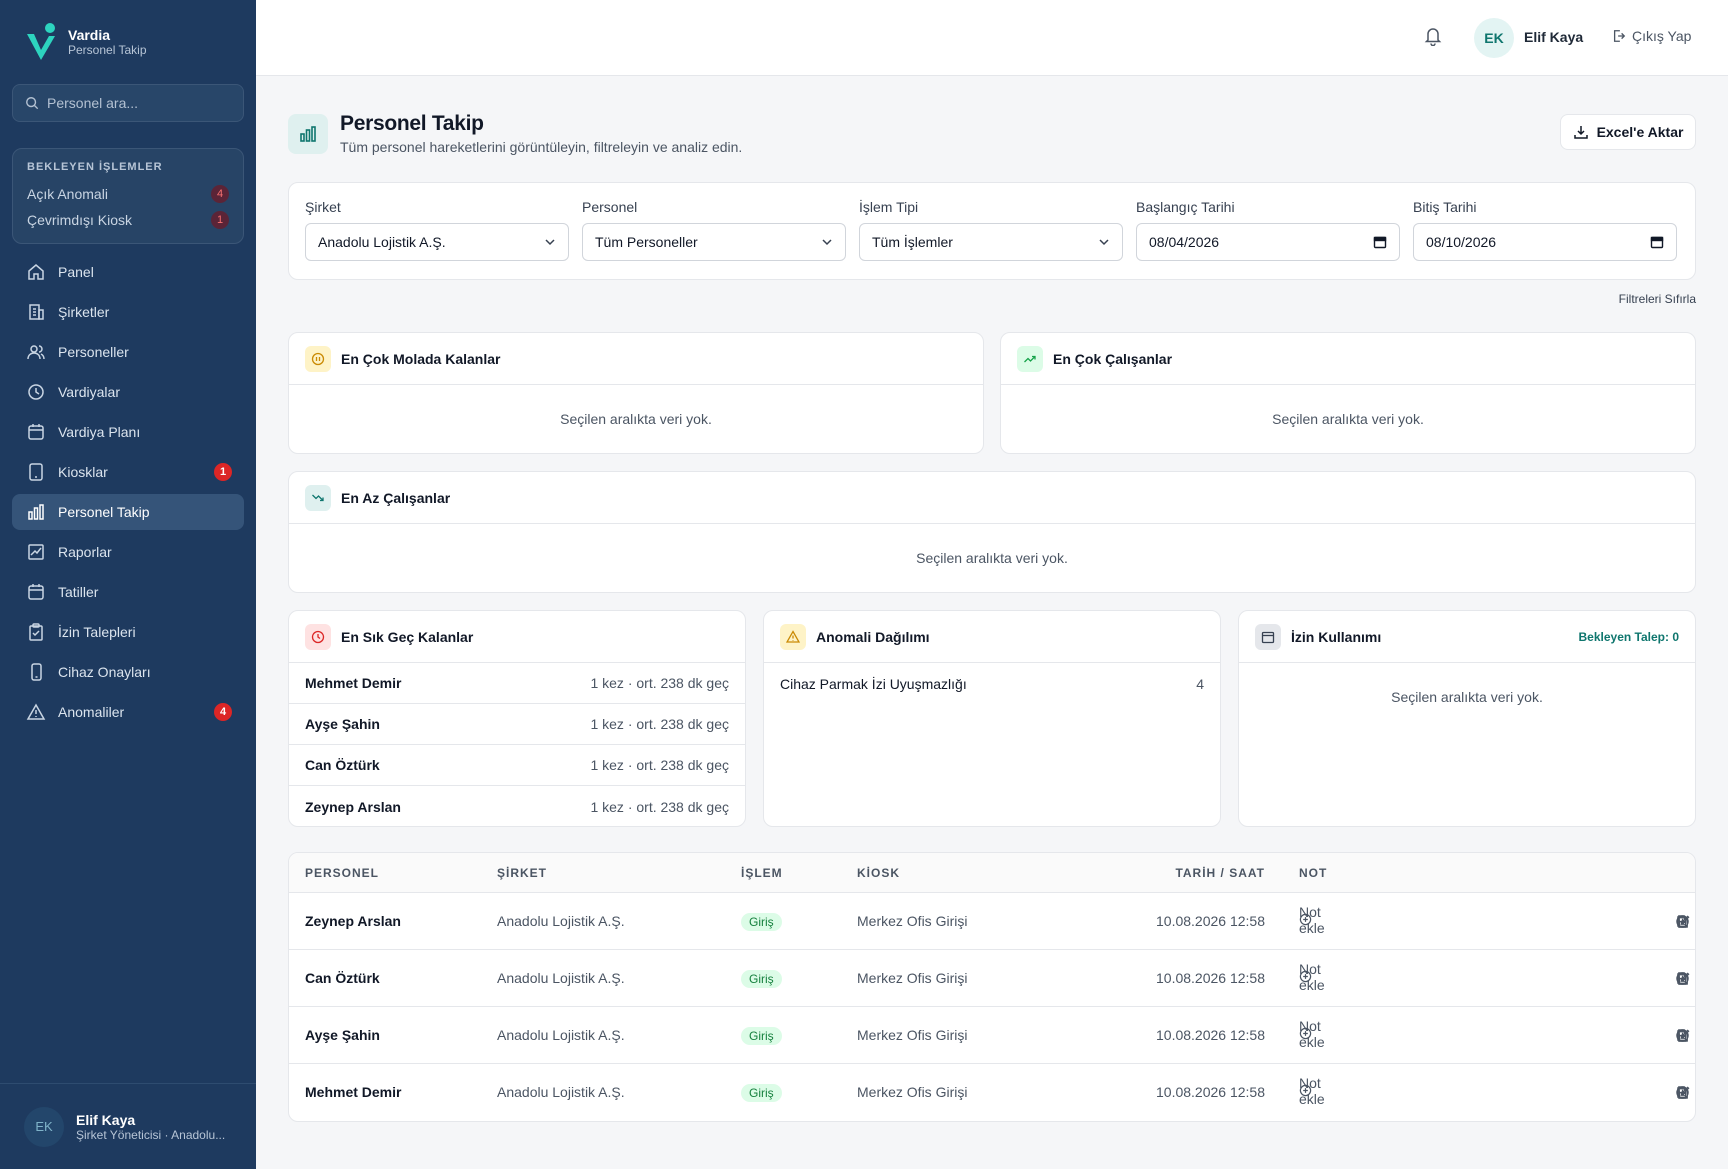 This screenshot has width=1728, height=1169. Describe the element at coordinates (342, 873) in the screenshot. I see `col-header-personnel: PERSONEL` at that location.